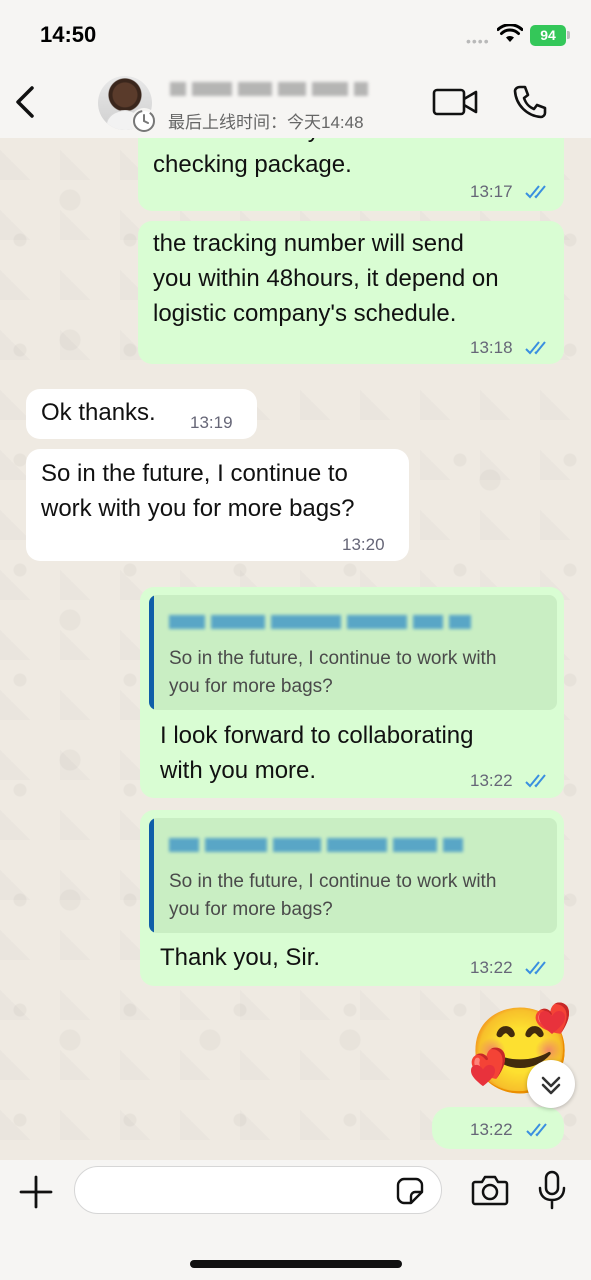 The width and height of the screenshot is (591, 1280). What do you see at coordinates (455, 102) in the screenshot?
I see `video-call-icon` at bounding box center [455, 102].